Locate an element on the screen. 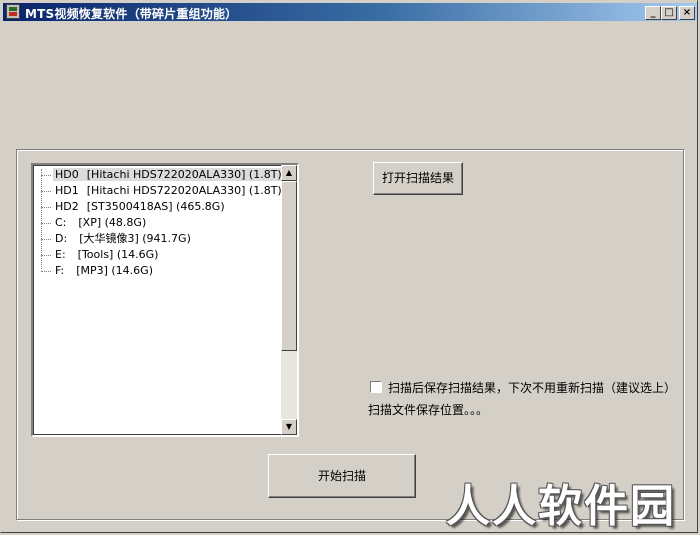 The width and height of the screenshot is (700, 535). drive-tree-item: HD2 [ST3500418AS] (465.8G) is located at coordinates (140, 207).